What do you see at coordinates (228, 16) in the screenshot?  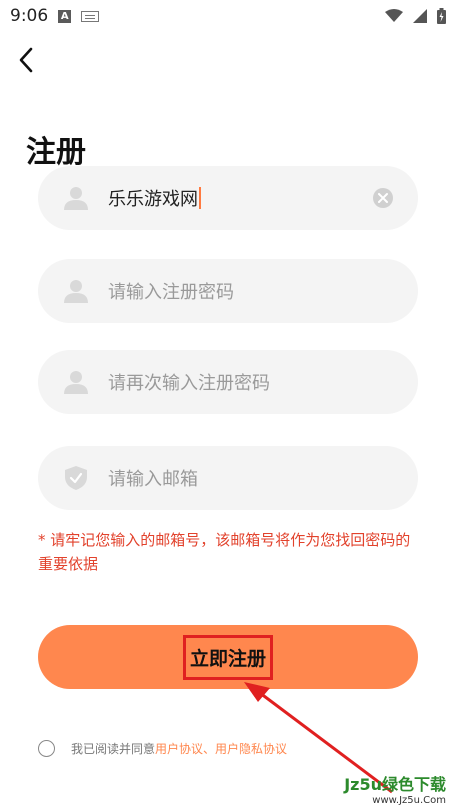 I see `status-bar: 9:06 A` at bounding box center [228, 16].